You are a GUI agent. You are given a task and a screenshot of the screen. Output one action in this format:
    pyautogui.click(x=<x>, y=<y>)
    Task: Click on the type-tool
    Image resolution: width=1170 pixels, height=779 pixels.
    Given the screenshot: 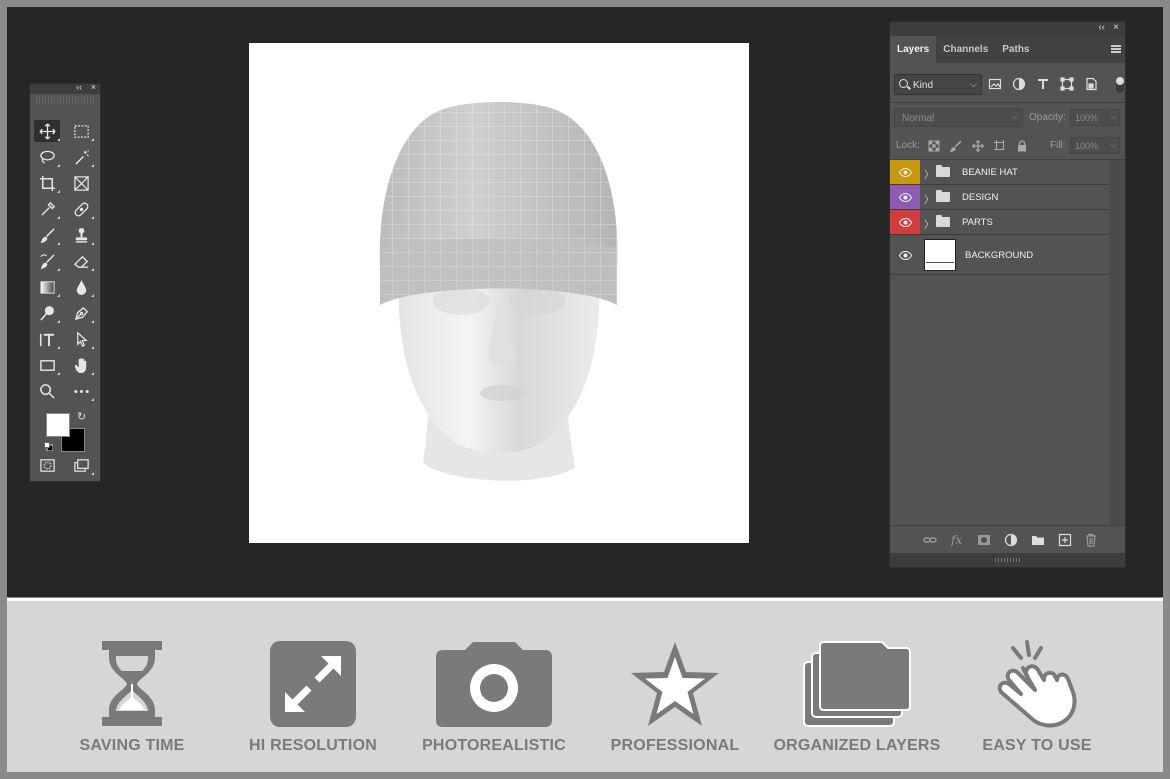 What is the action you would take?
    pyautogui.click(x=47, y=339)
    